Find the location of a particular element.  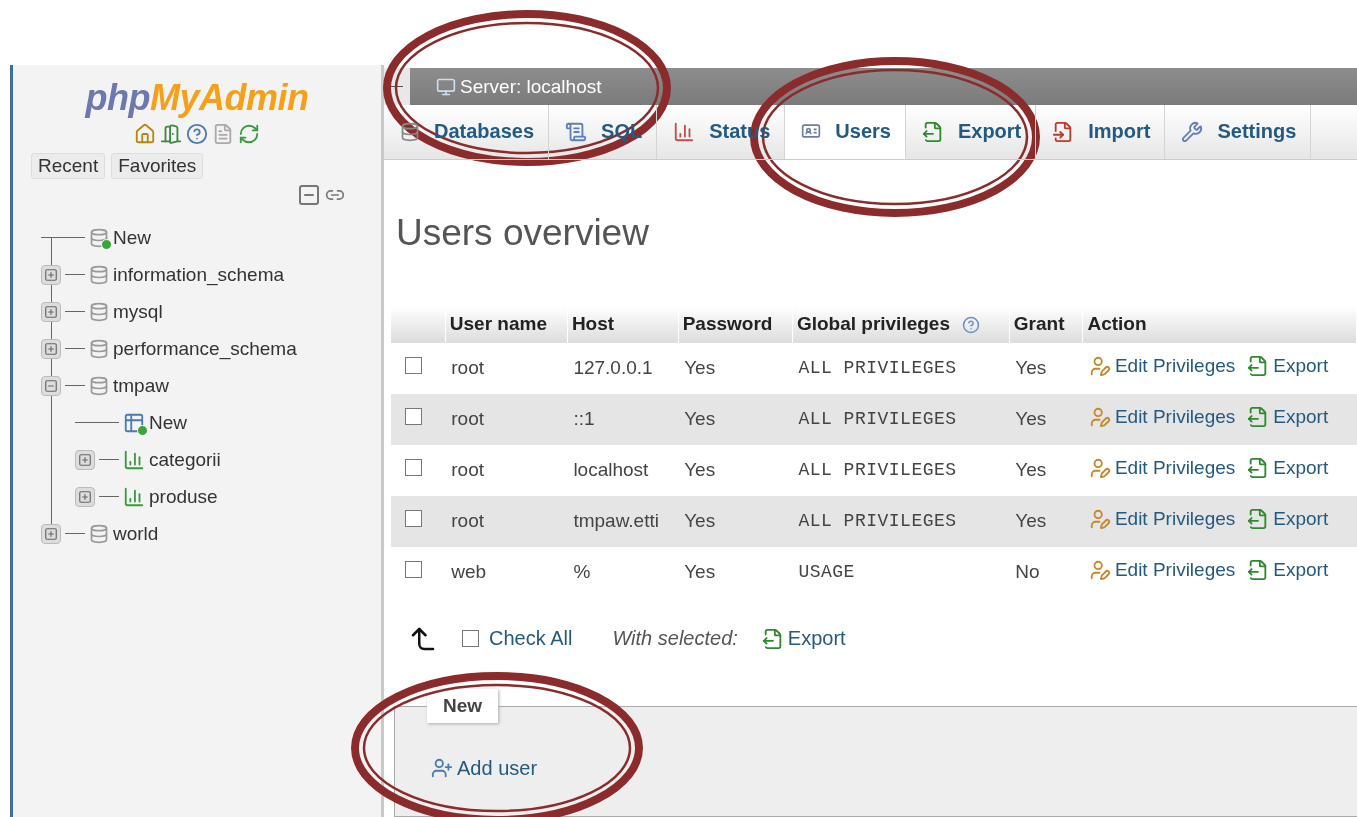

home-icon is located at coordinates (145, 134).